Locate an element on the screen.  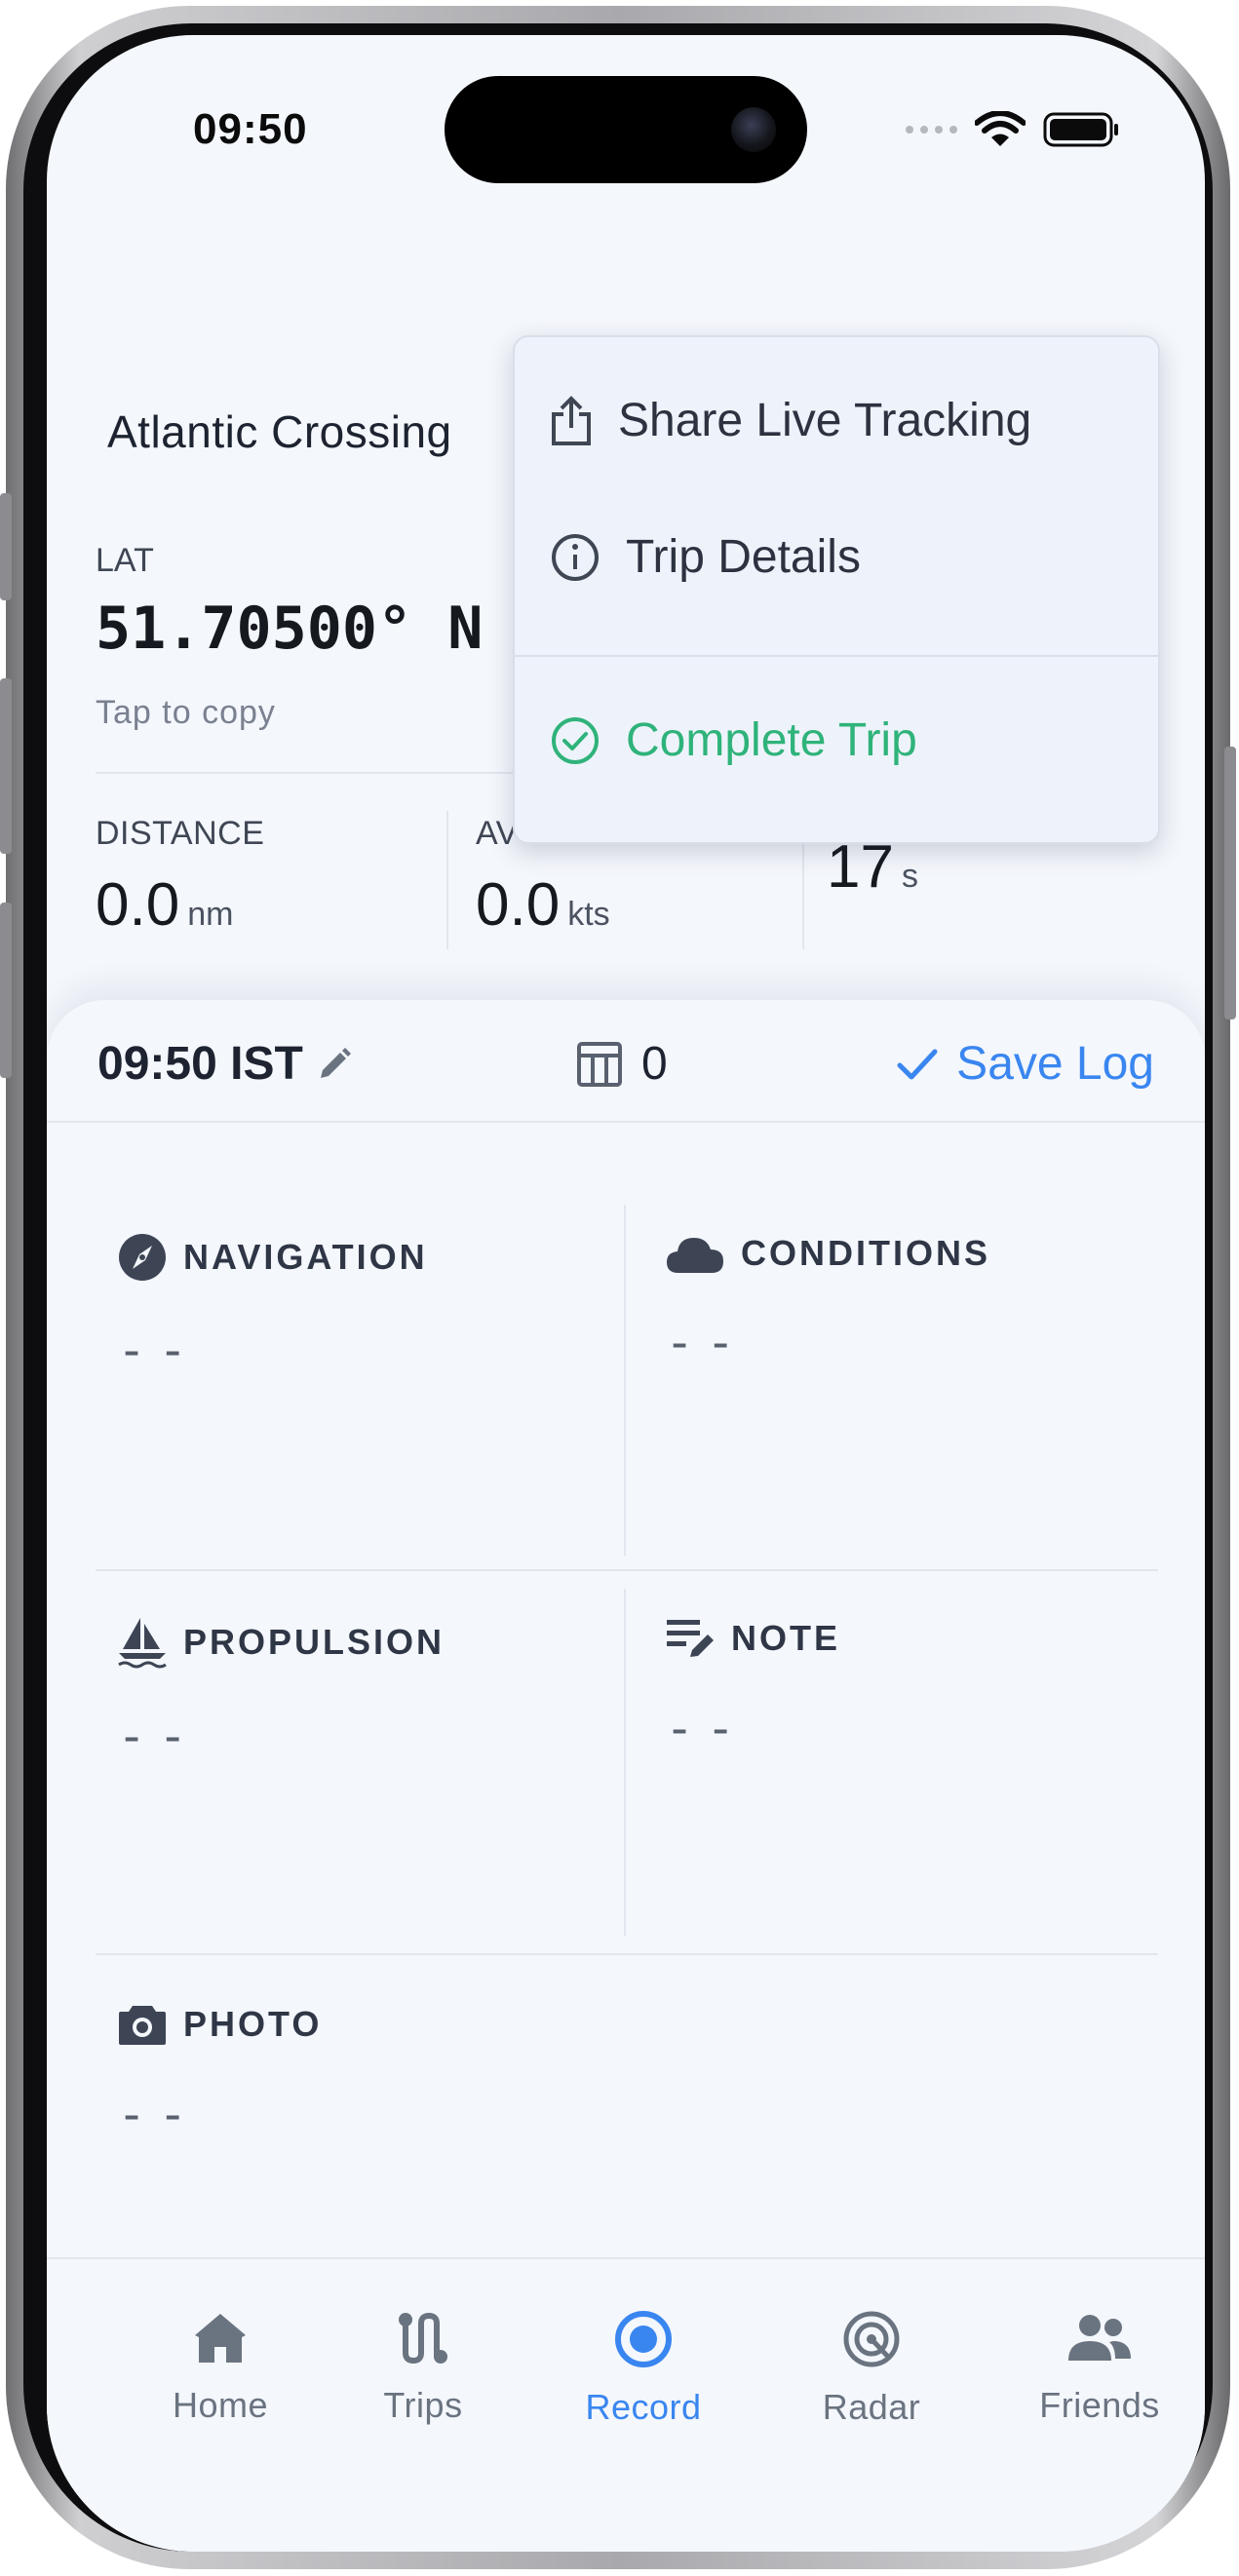
card-label: PROPULSION is located at coordinates (314, 1642).